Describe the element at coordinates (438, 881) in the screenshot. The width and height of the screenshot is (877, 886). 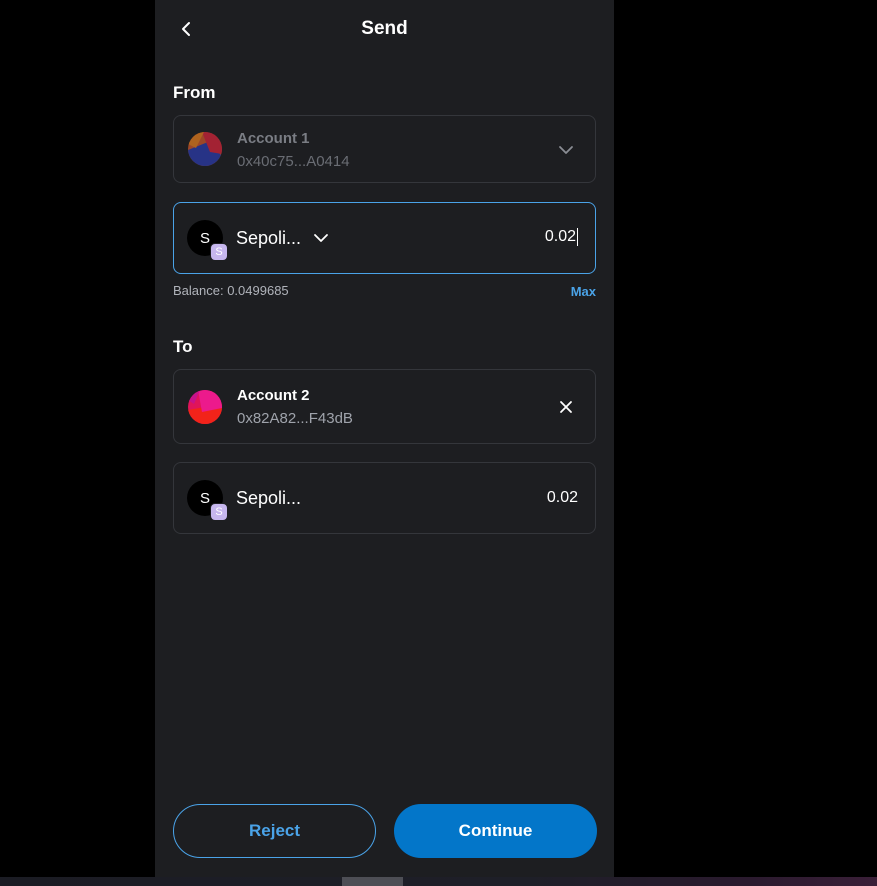
I see `taskbar` at that location.